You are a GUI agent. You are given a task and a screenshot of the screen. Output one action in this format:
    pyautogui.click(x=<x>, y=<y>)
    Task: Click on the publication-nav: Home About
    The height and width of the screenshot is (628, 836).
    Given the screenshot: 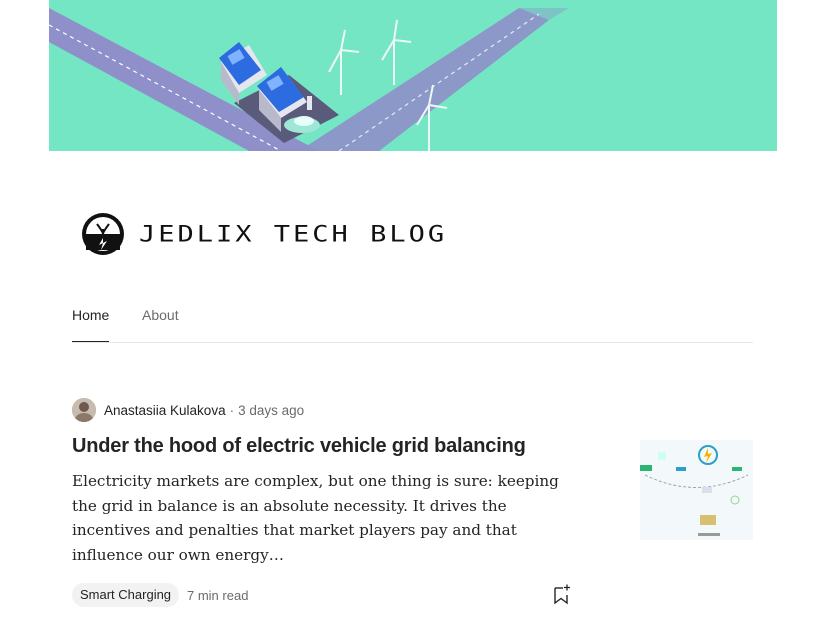 What is the action you would take?
    pyautogui.click(x=412, y=322)
    